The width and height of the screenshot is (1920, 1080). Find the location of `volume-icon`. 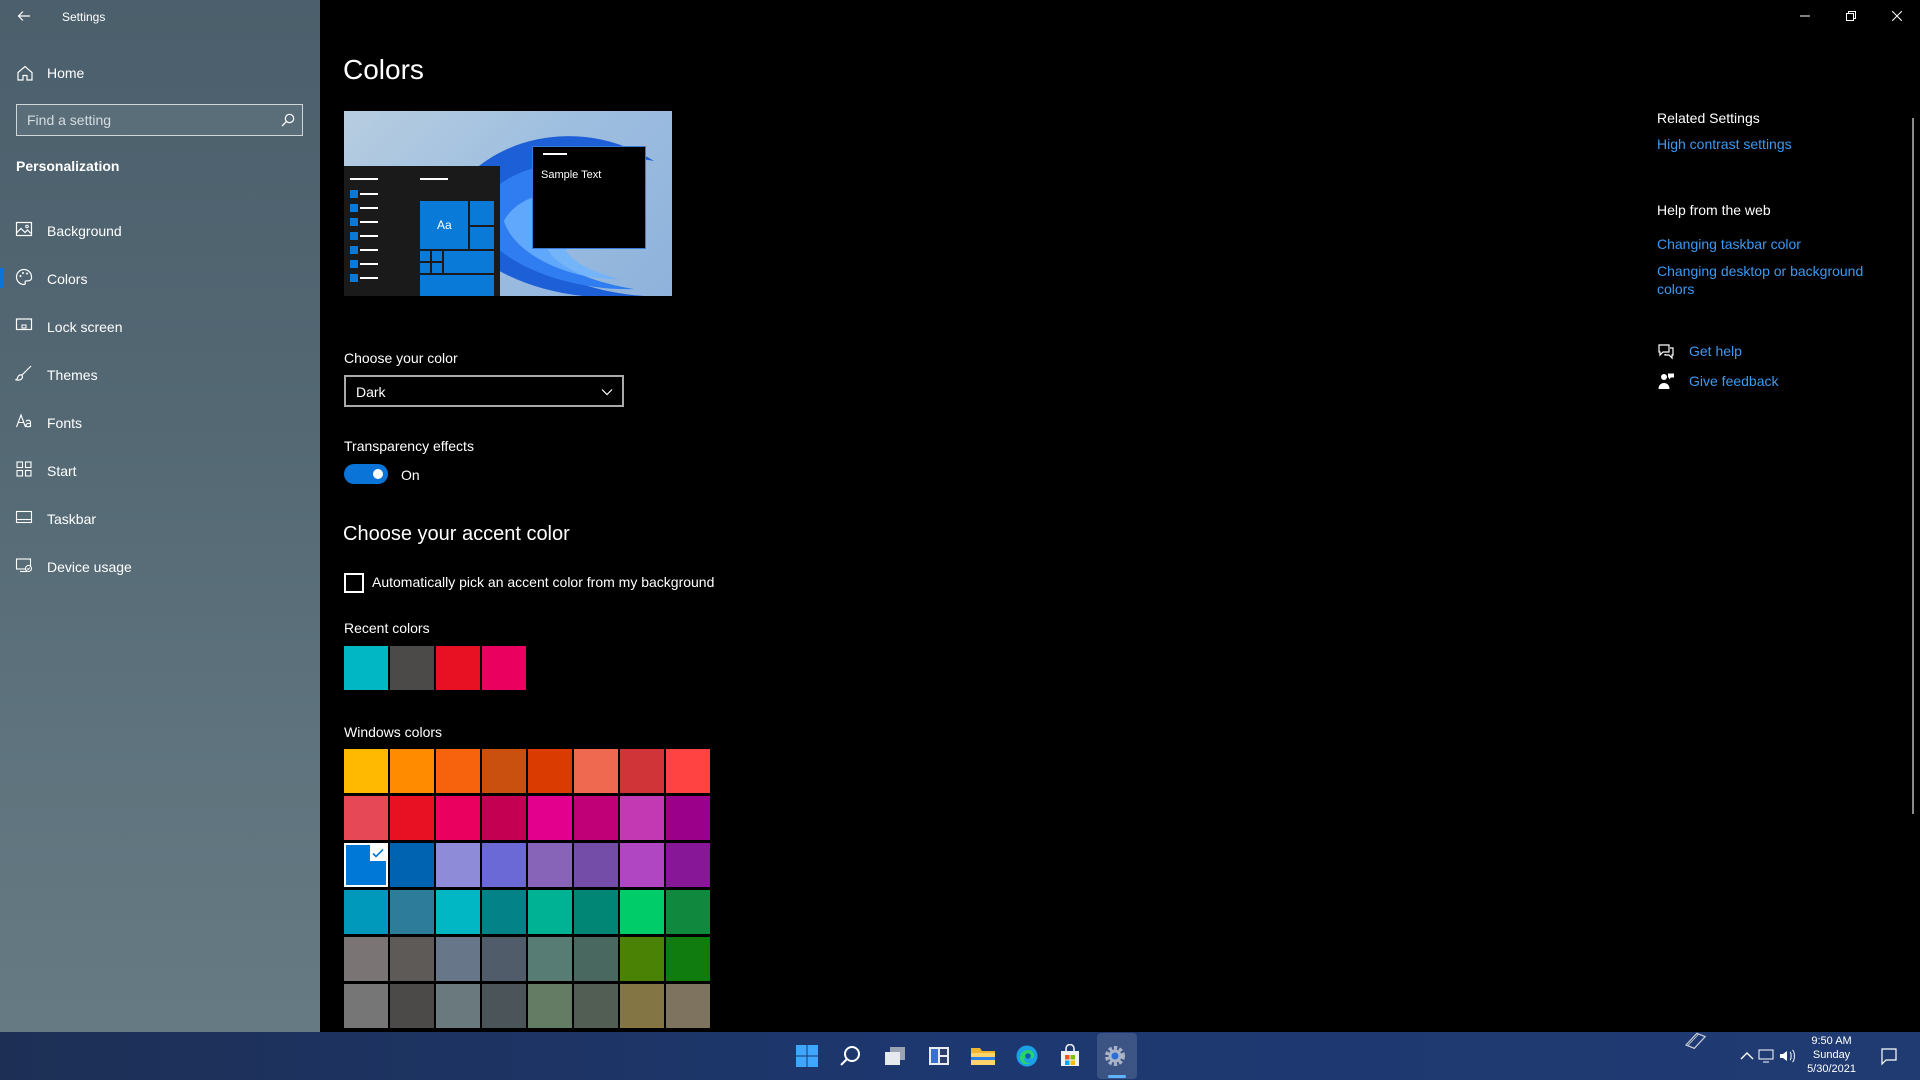

volume-icon is located at coordinates (1787, 1056).